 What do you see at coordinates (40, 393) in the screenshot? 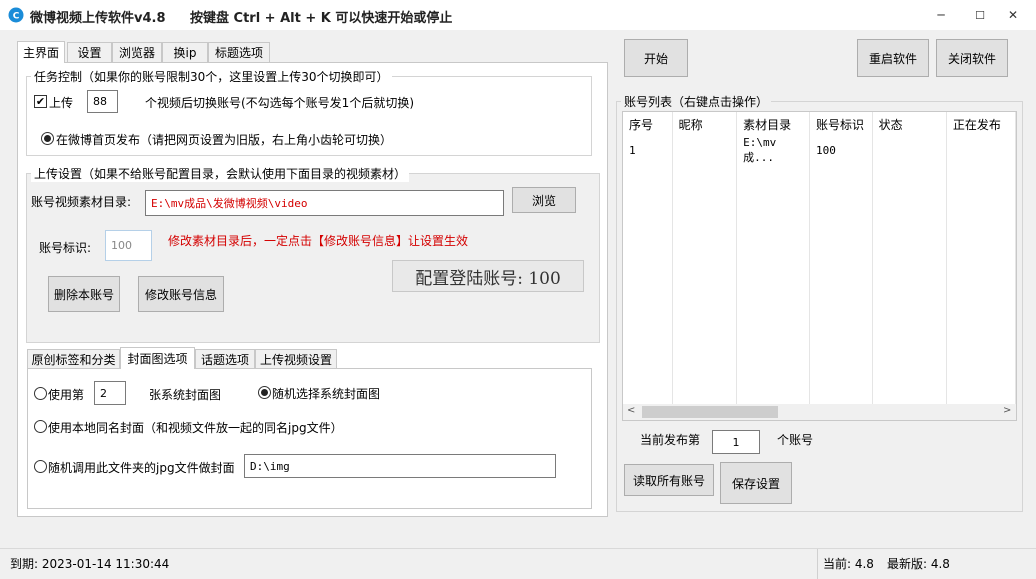
I see `use-nth-cover-radio` at bounding box center [40, 393].